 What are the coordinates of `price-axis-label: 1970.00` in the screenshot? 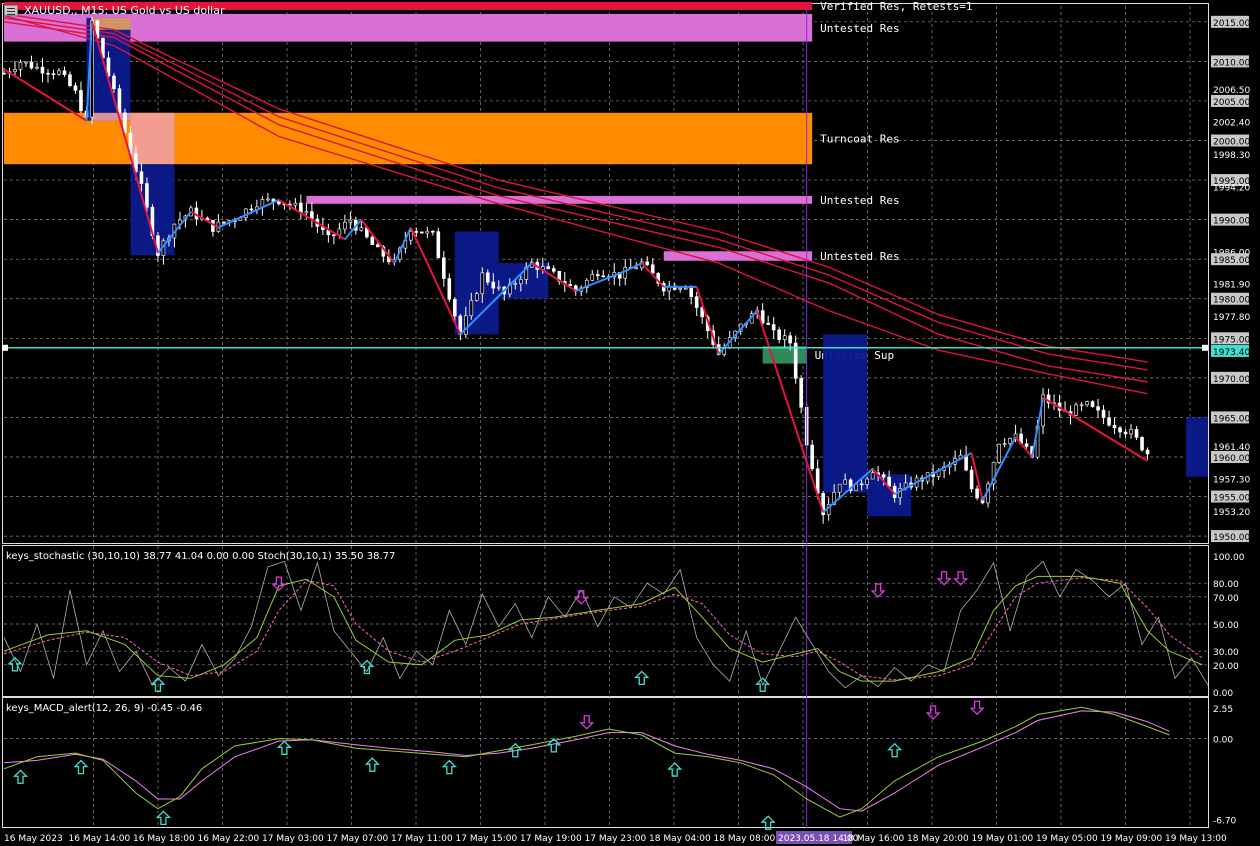 It's located at (1231, 380).